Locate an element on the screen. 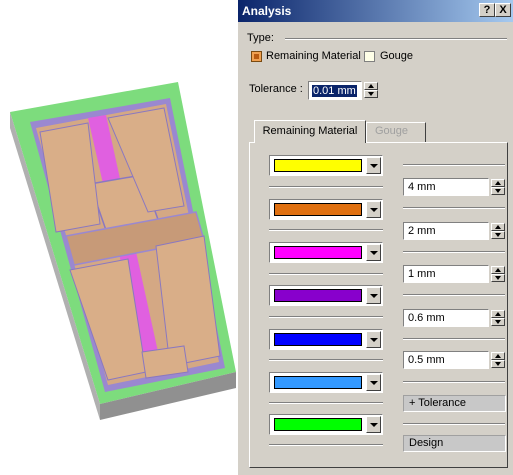 The width and height of the screenshot is (513, 475). tolerance-label: Tolerance : is located at coordinates (276, 89).